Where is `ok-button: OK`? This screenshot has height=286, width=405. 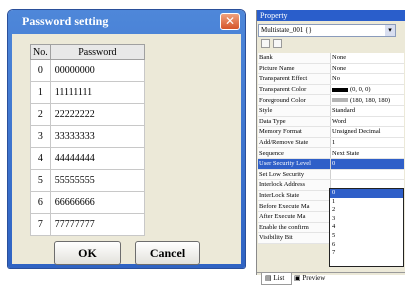
ok-button: OK is located at coordinates (87, 253).